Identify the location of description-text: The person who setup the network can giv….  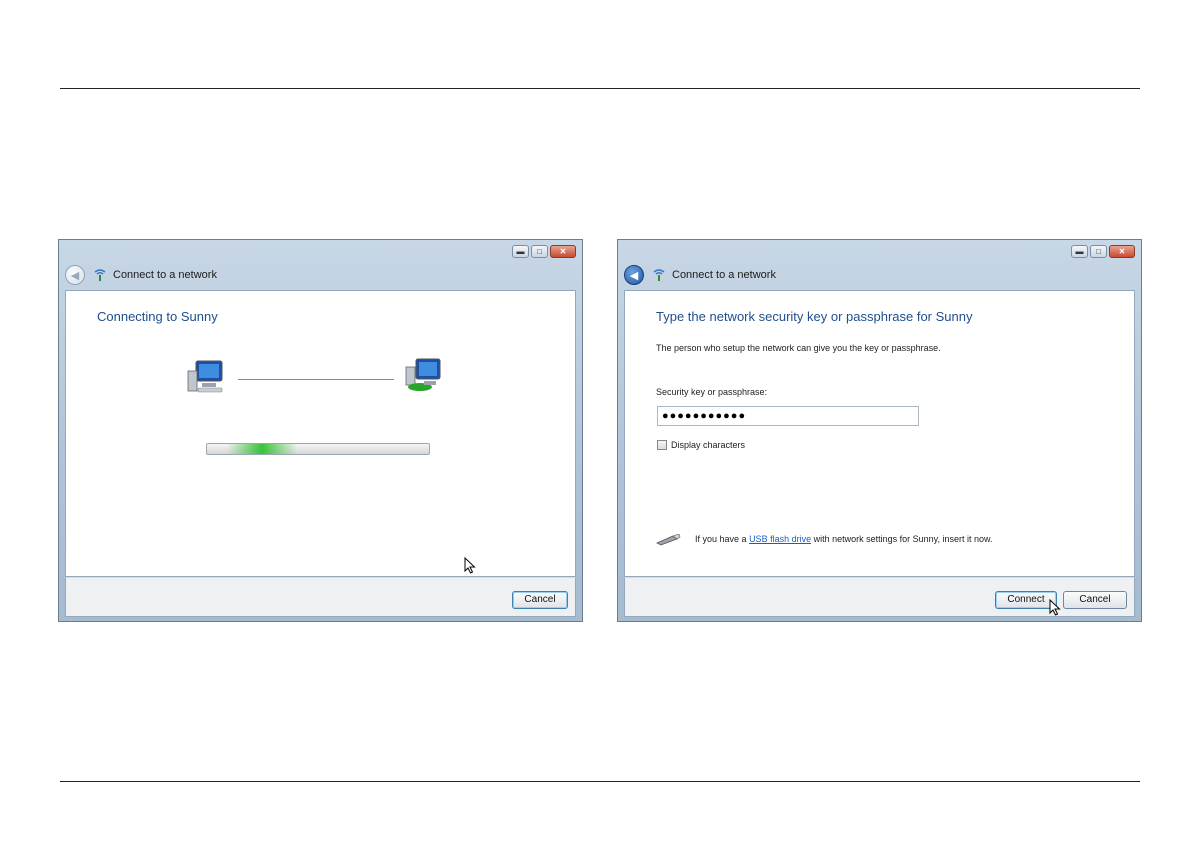
(798, 348).